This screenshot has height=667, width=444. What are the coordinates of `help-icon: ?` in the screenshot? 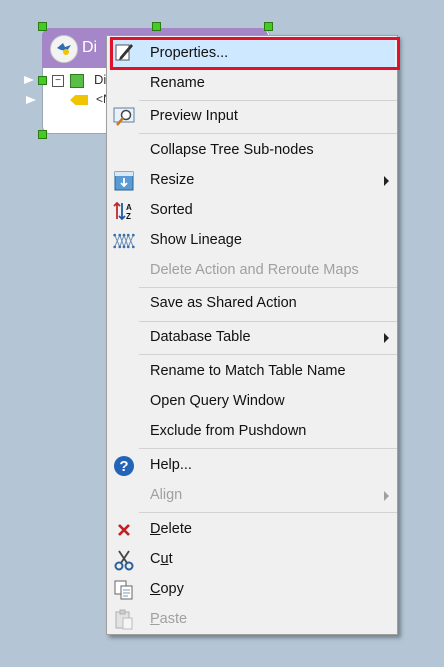 It's located at (124, 466).